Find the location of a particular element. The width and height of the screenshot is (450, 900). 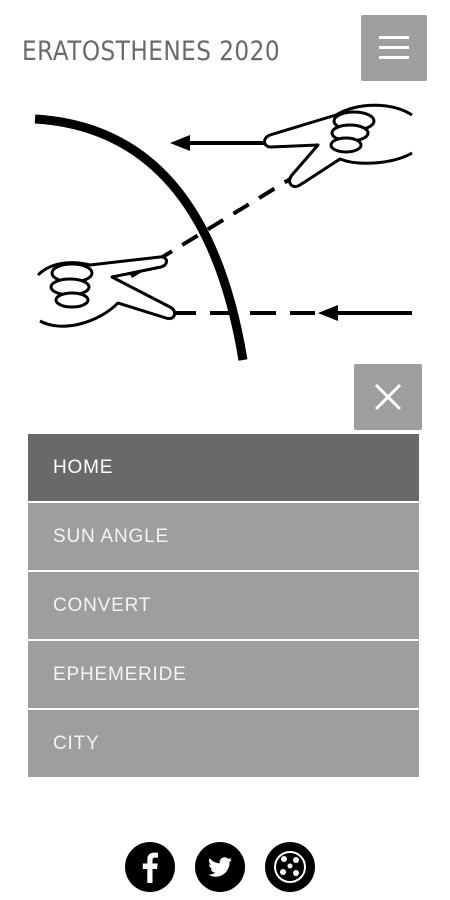

community-button is located at coordinates (290, 867).